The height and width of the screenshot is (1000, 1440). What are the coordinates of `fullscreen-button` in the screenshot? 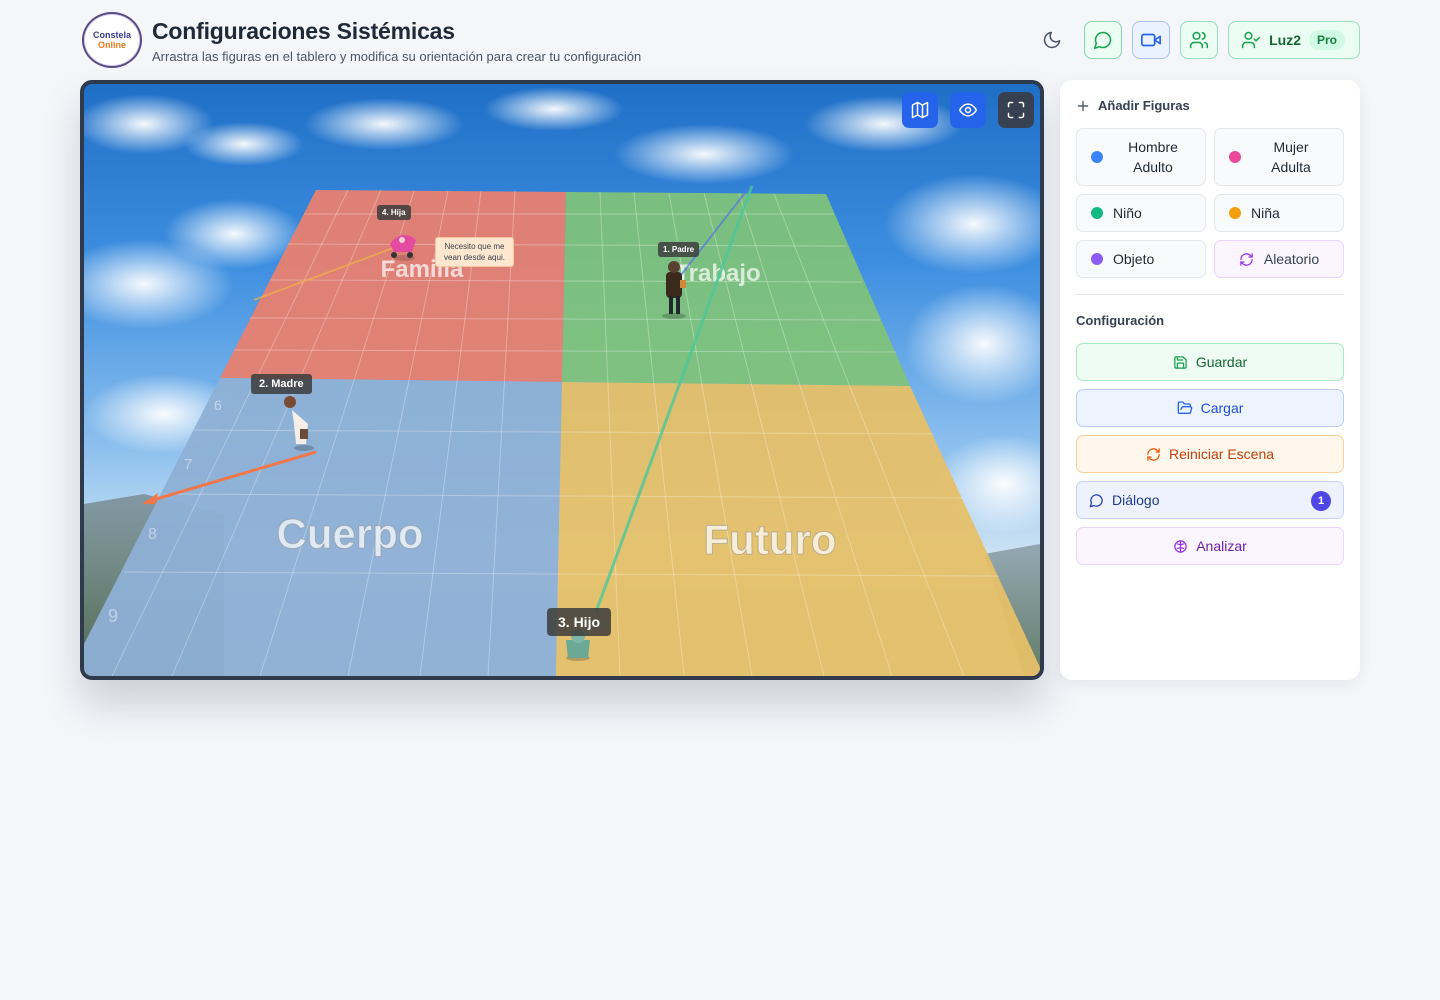 It's located at (1016, 110).